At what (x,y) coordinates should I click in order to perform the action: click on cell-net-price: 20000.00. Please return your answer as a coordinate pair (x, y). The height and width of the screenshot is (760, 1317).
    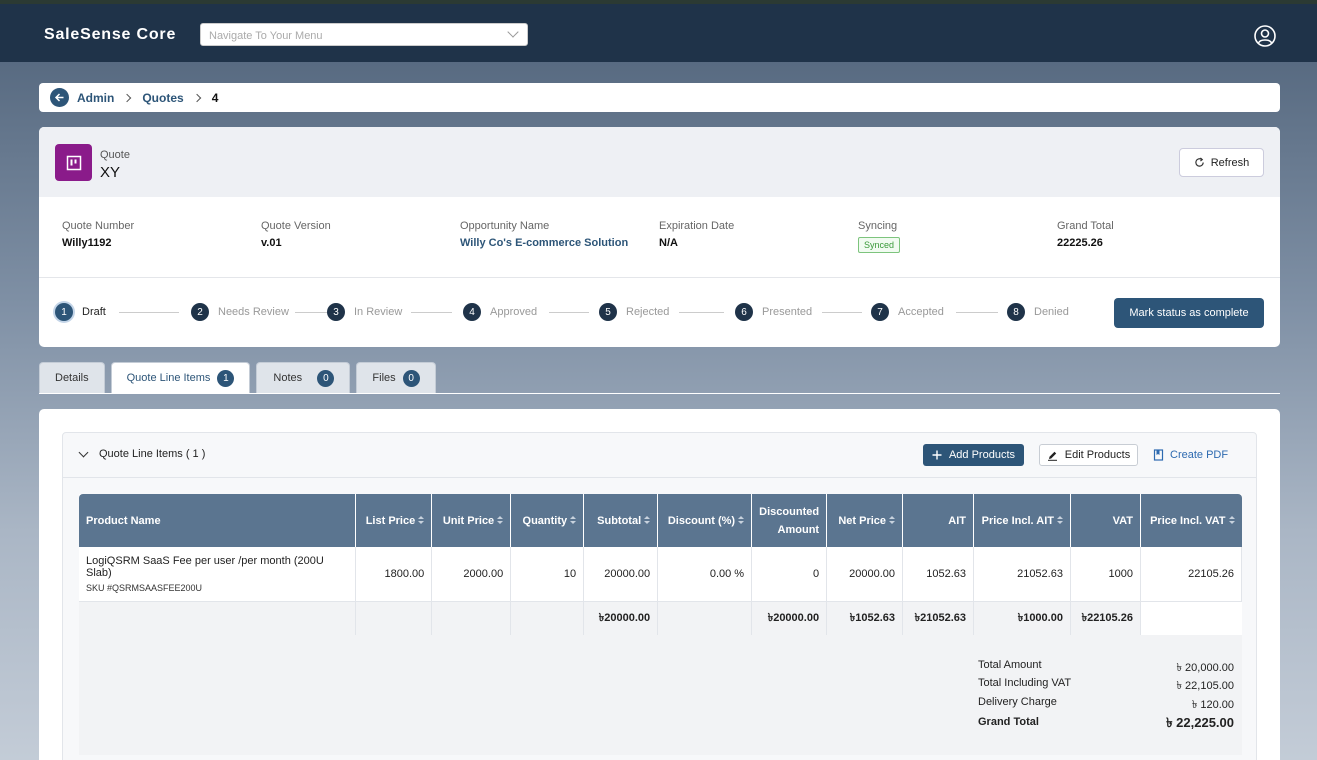
    Looking at the image, I should click on (865, 574).